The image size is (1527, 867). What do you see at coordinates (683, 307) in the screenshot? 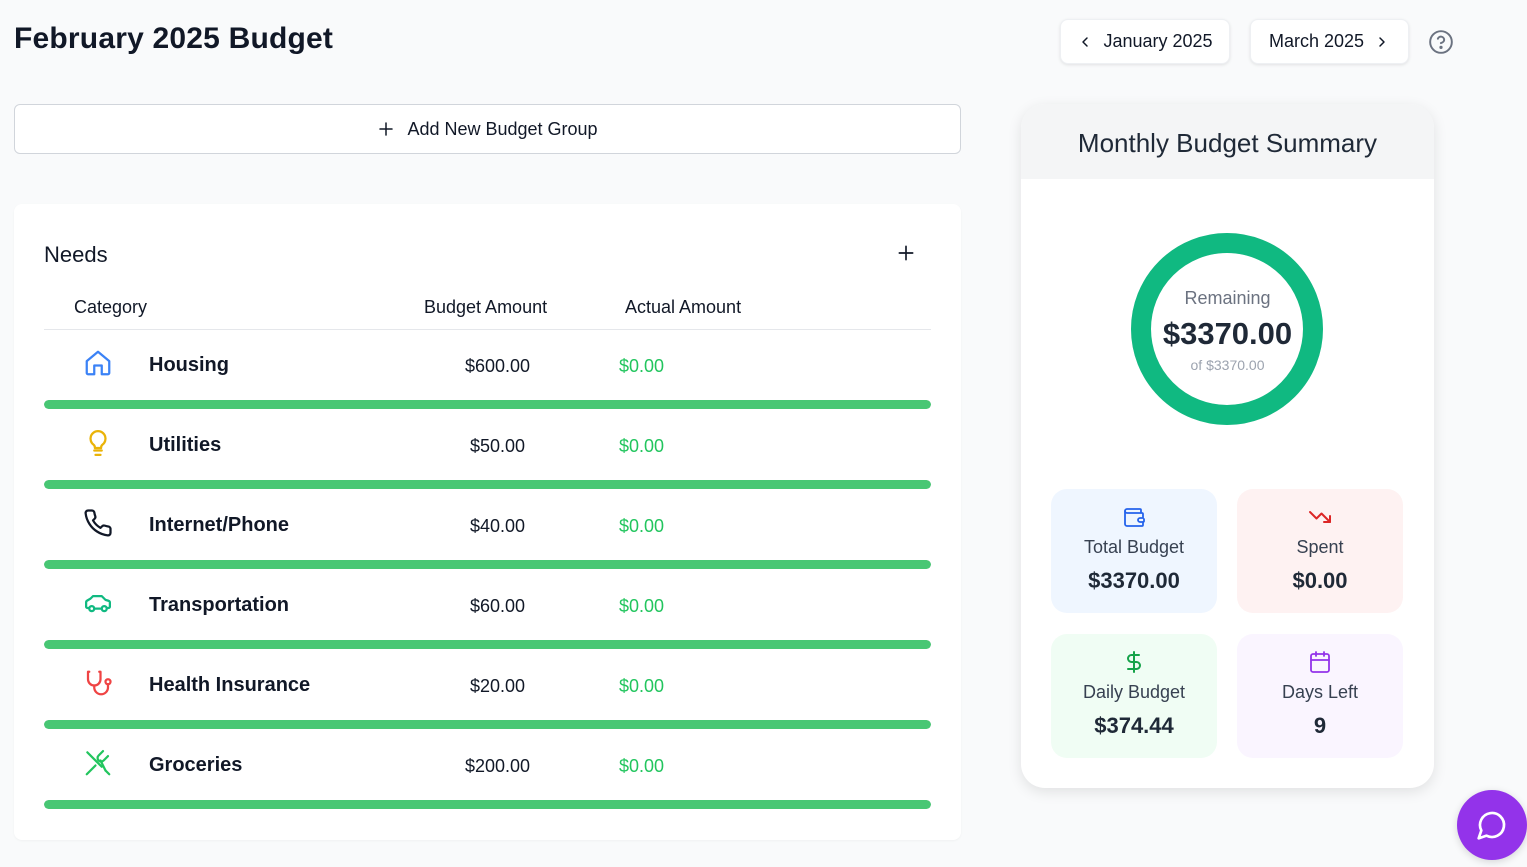
I see `column-header-actual: Actual Amount` at bounding box center [683, 307].